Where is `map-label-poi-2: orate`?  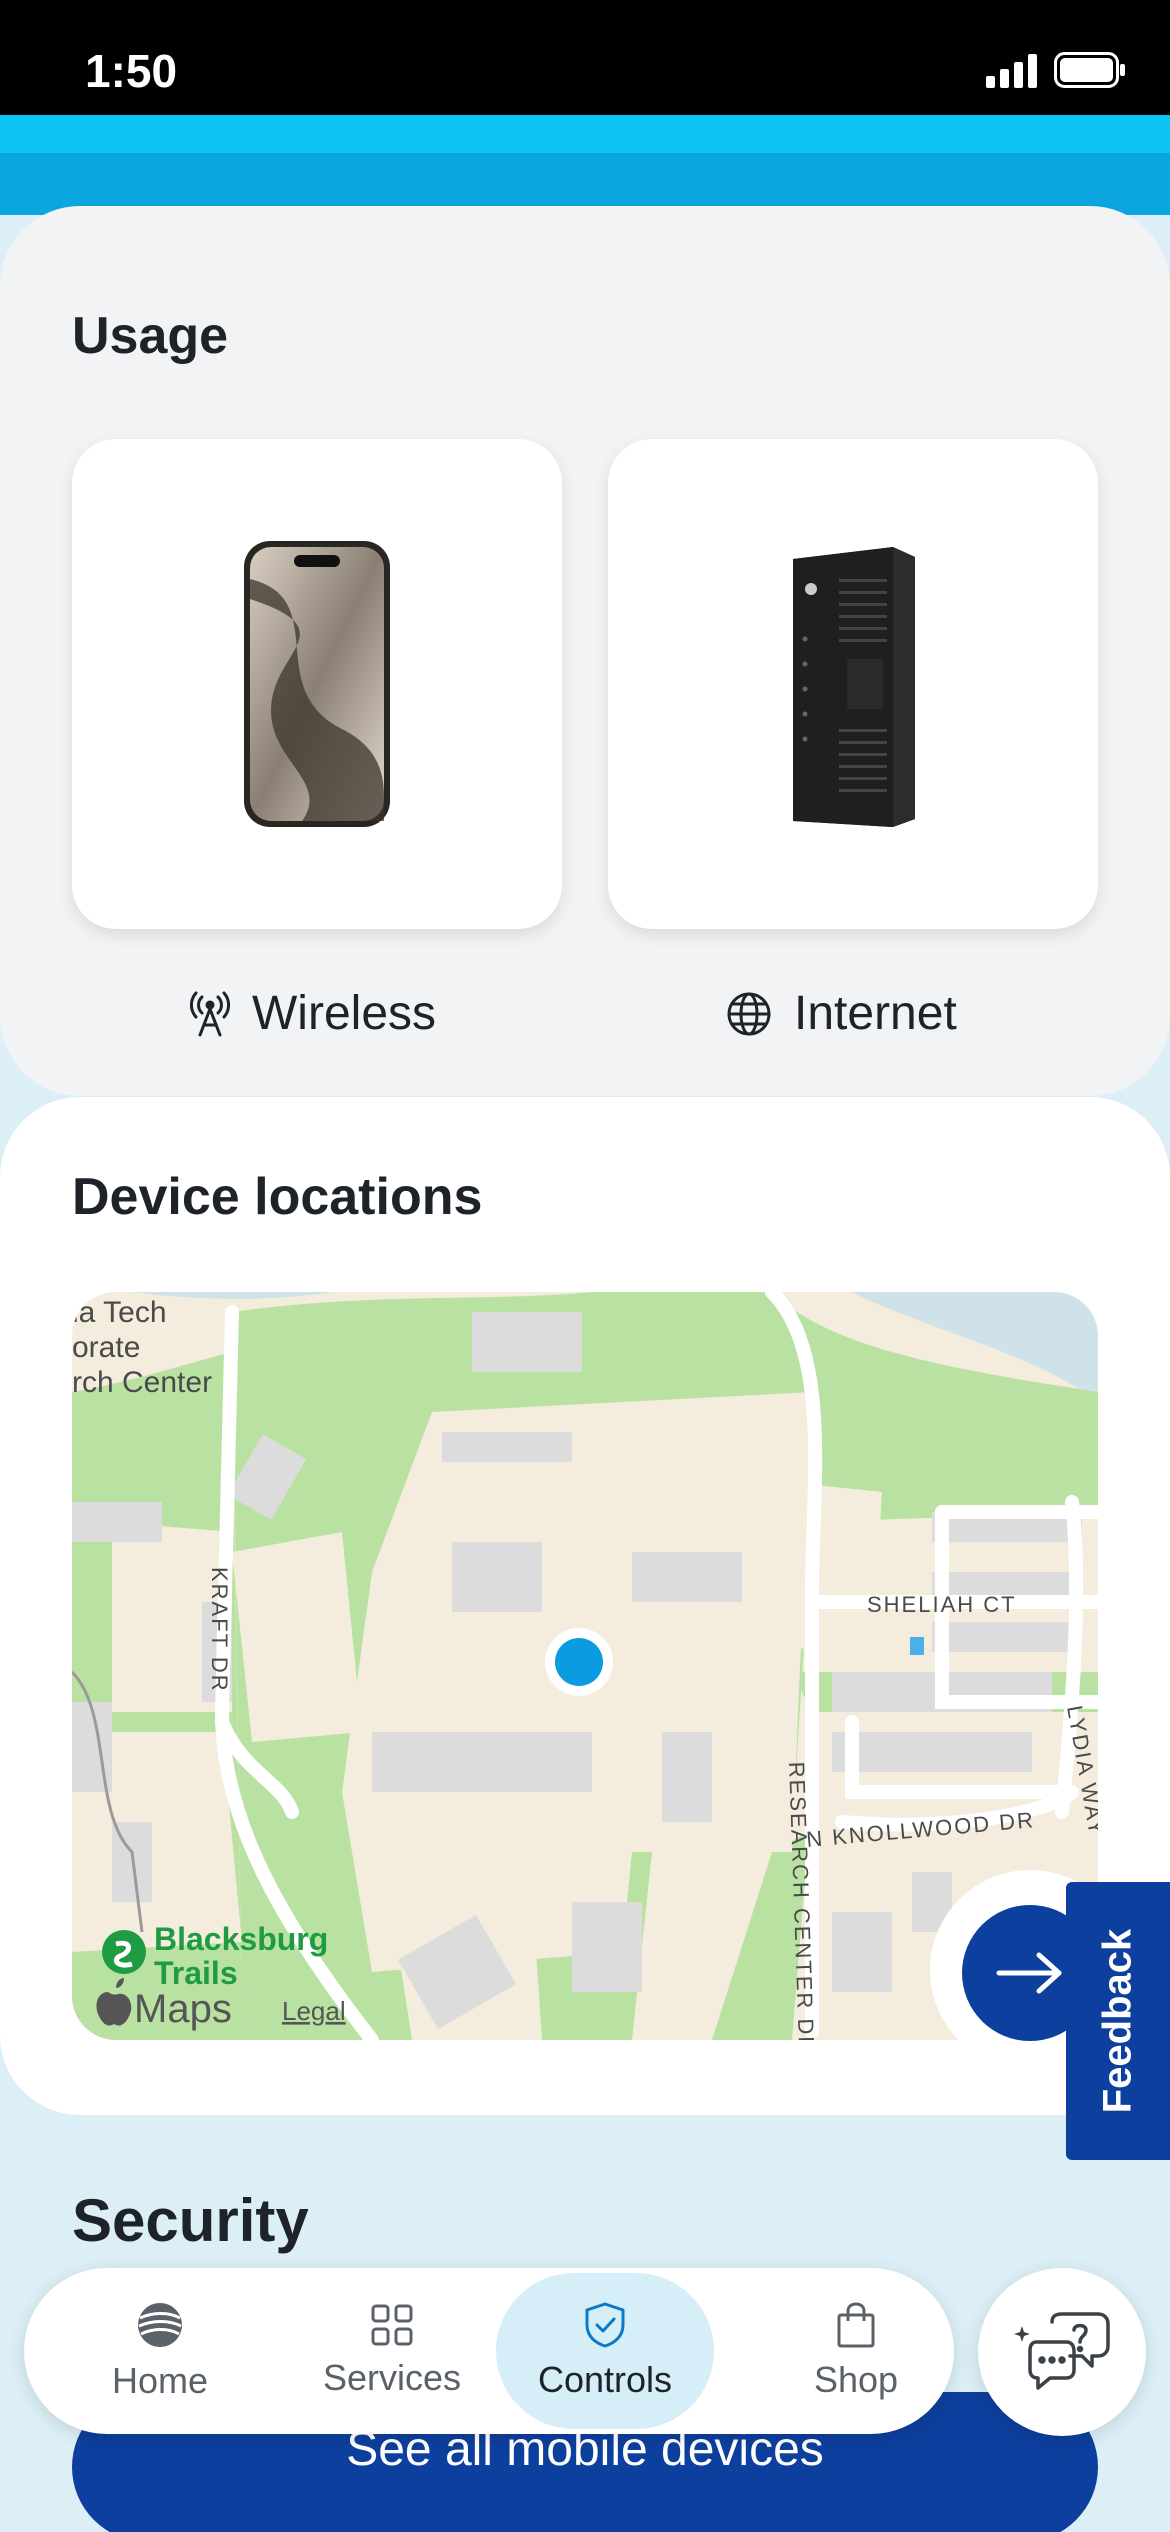 map-label-poi-2: orate is located at coordinates (106, 1347).